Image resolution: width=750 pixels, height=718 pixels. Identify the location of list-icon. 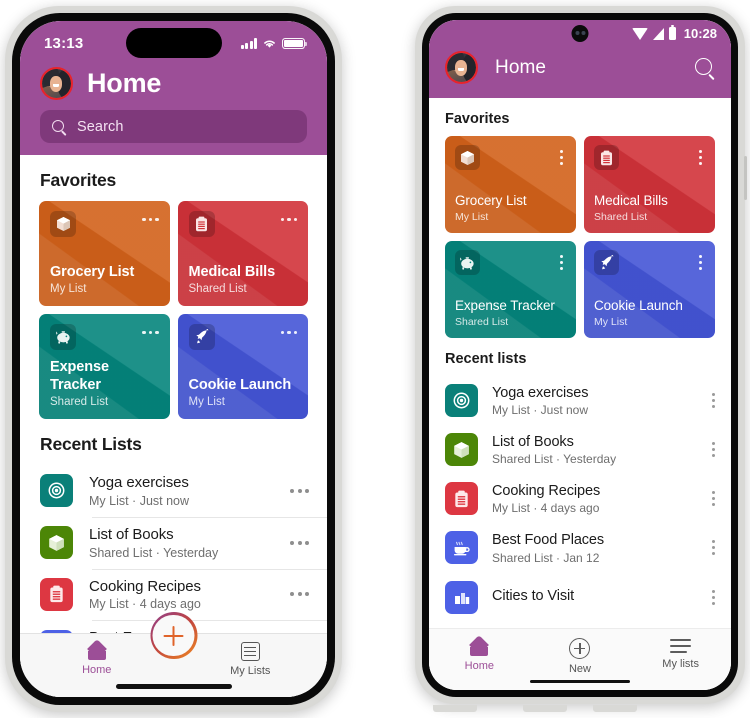
(250, 651).